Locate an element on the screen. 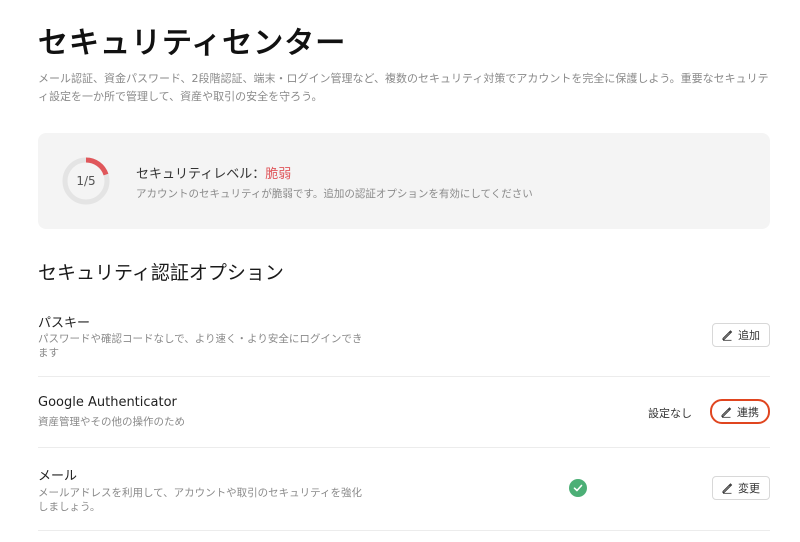 The width and height of the screenshot is (800, 542). security-level-value: 脆弱 is located at coordinates (278, 174).